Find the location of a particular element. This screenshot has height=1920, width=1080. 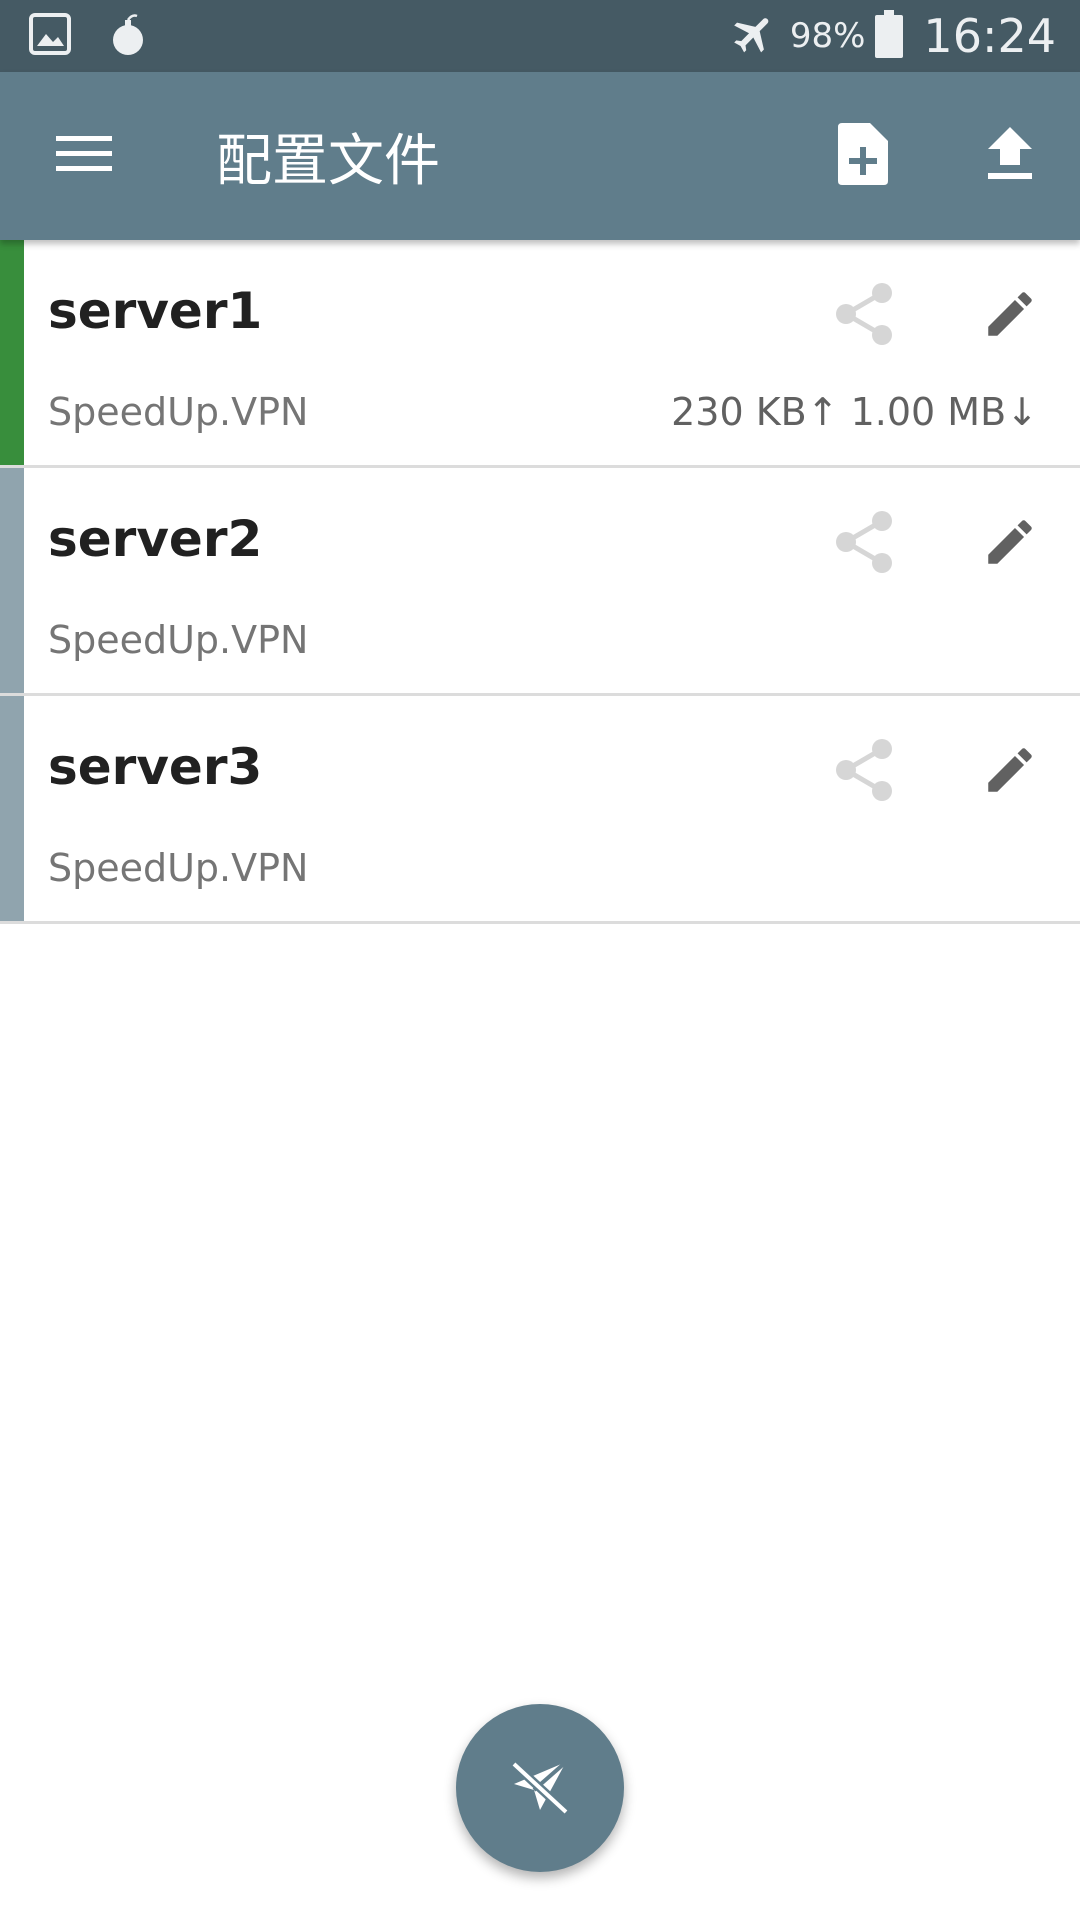

app-bar: 配置文件 is located at coordinates (540, 156).